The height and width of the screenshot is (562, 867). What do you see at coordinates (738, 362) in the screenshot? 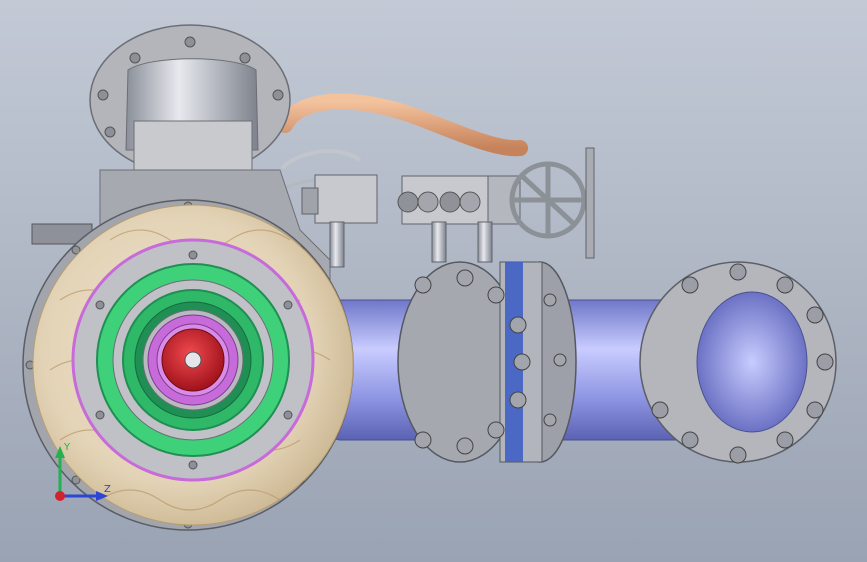
I see `outlet-flange` at bounding box center [738, 362].